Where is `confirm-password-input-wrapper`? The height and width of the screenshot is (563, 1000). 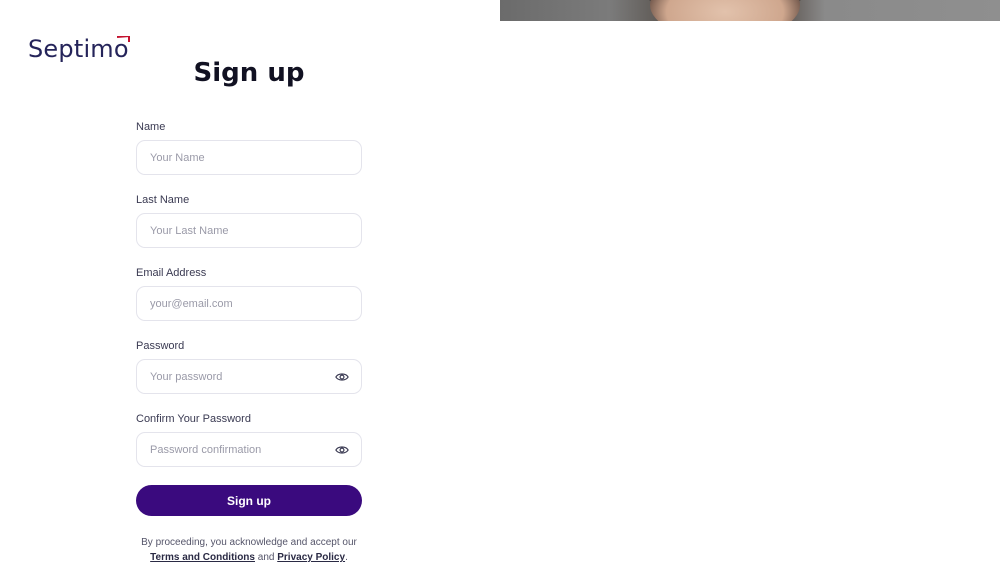
confirm-password-input-wrapper is located at coordinates (249, 449).